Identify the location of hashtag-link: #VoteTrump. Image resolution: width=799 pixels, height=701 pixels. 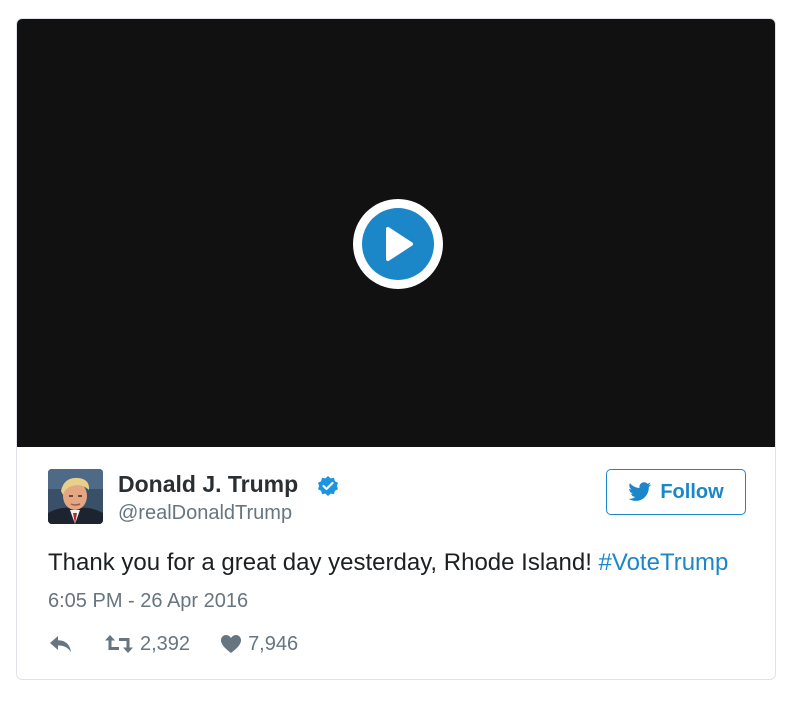
(664, 562).